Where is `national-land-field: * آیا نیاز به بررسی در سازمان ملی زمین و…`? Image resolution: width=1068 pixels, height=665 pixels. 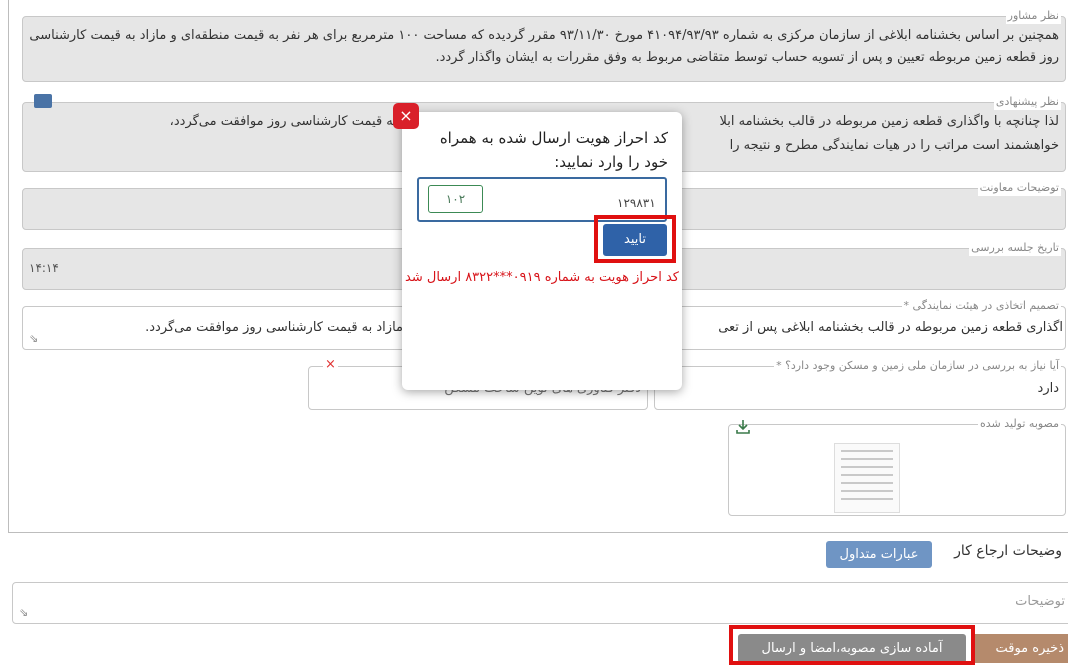
national-land-field: * آیا نیاز به بررسی در سازمان ملی زمین و… is located at coordinates (860, 384).